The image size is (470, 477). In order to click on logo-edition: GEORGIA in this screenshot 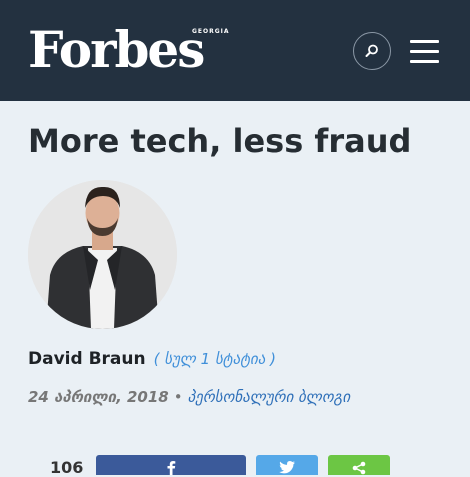, I will do `click(211, 31)`.